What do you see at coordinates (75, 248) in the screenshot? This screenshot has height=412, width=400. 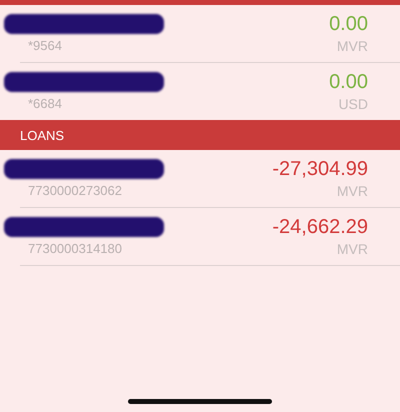 I see `account-number: 7730000314180` at bounding box center [75, 248].